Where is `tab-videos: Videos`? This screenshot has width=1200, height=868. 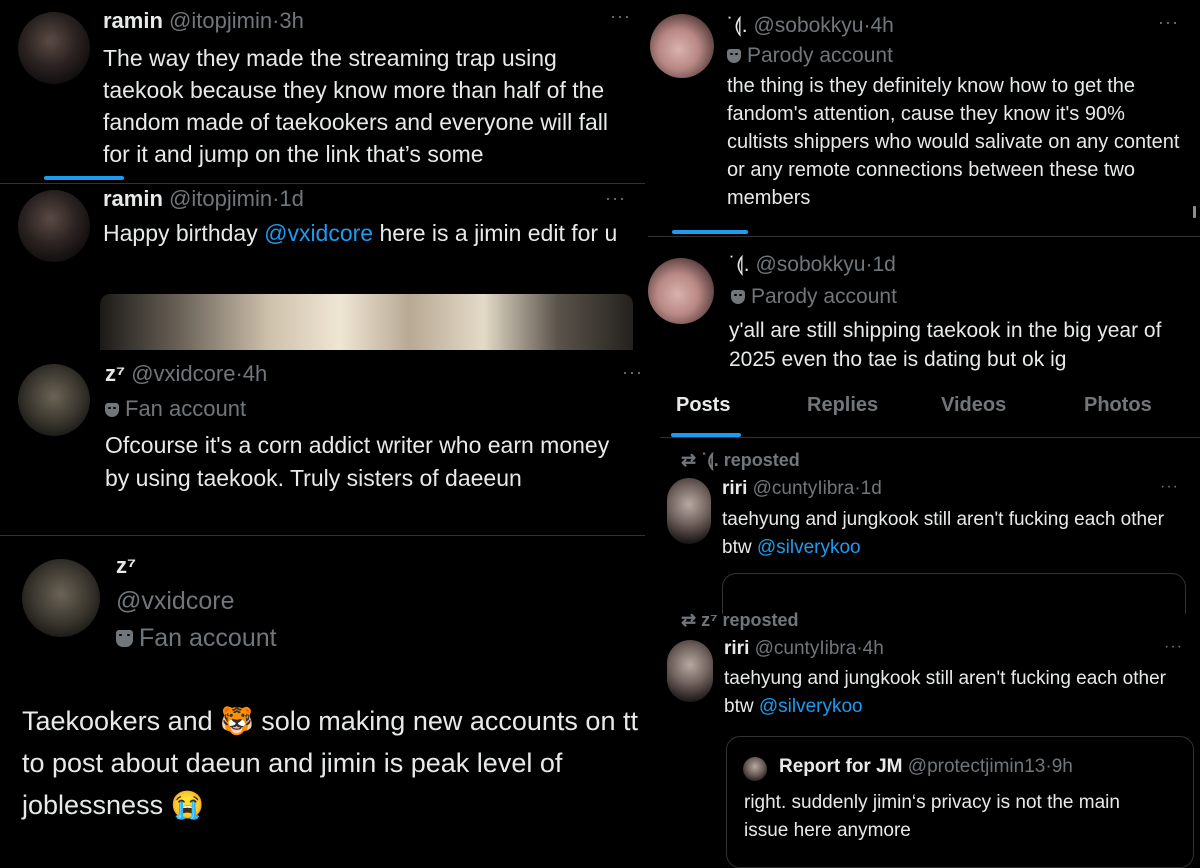
tab-videos: Videos is located at coordinates (973, 405).